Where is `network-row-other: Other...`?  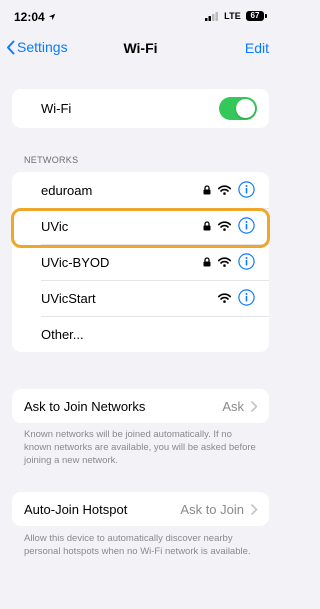
network-row-other: Other... is located at coordinates (140, 334).